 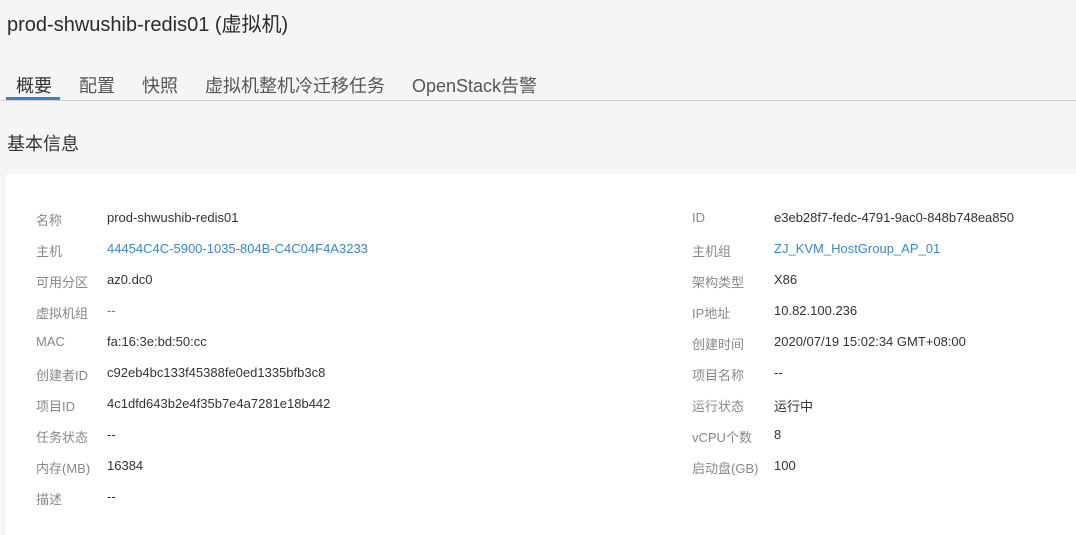 What do you see at coordinates (49, 251) in the screenshot?
I see `info-label: 主机` at bounding box center [49, 251].